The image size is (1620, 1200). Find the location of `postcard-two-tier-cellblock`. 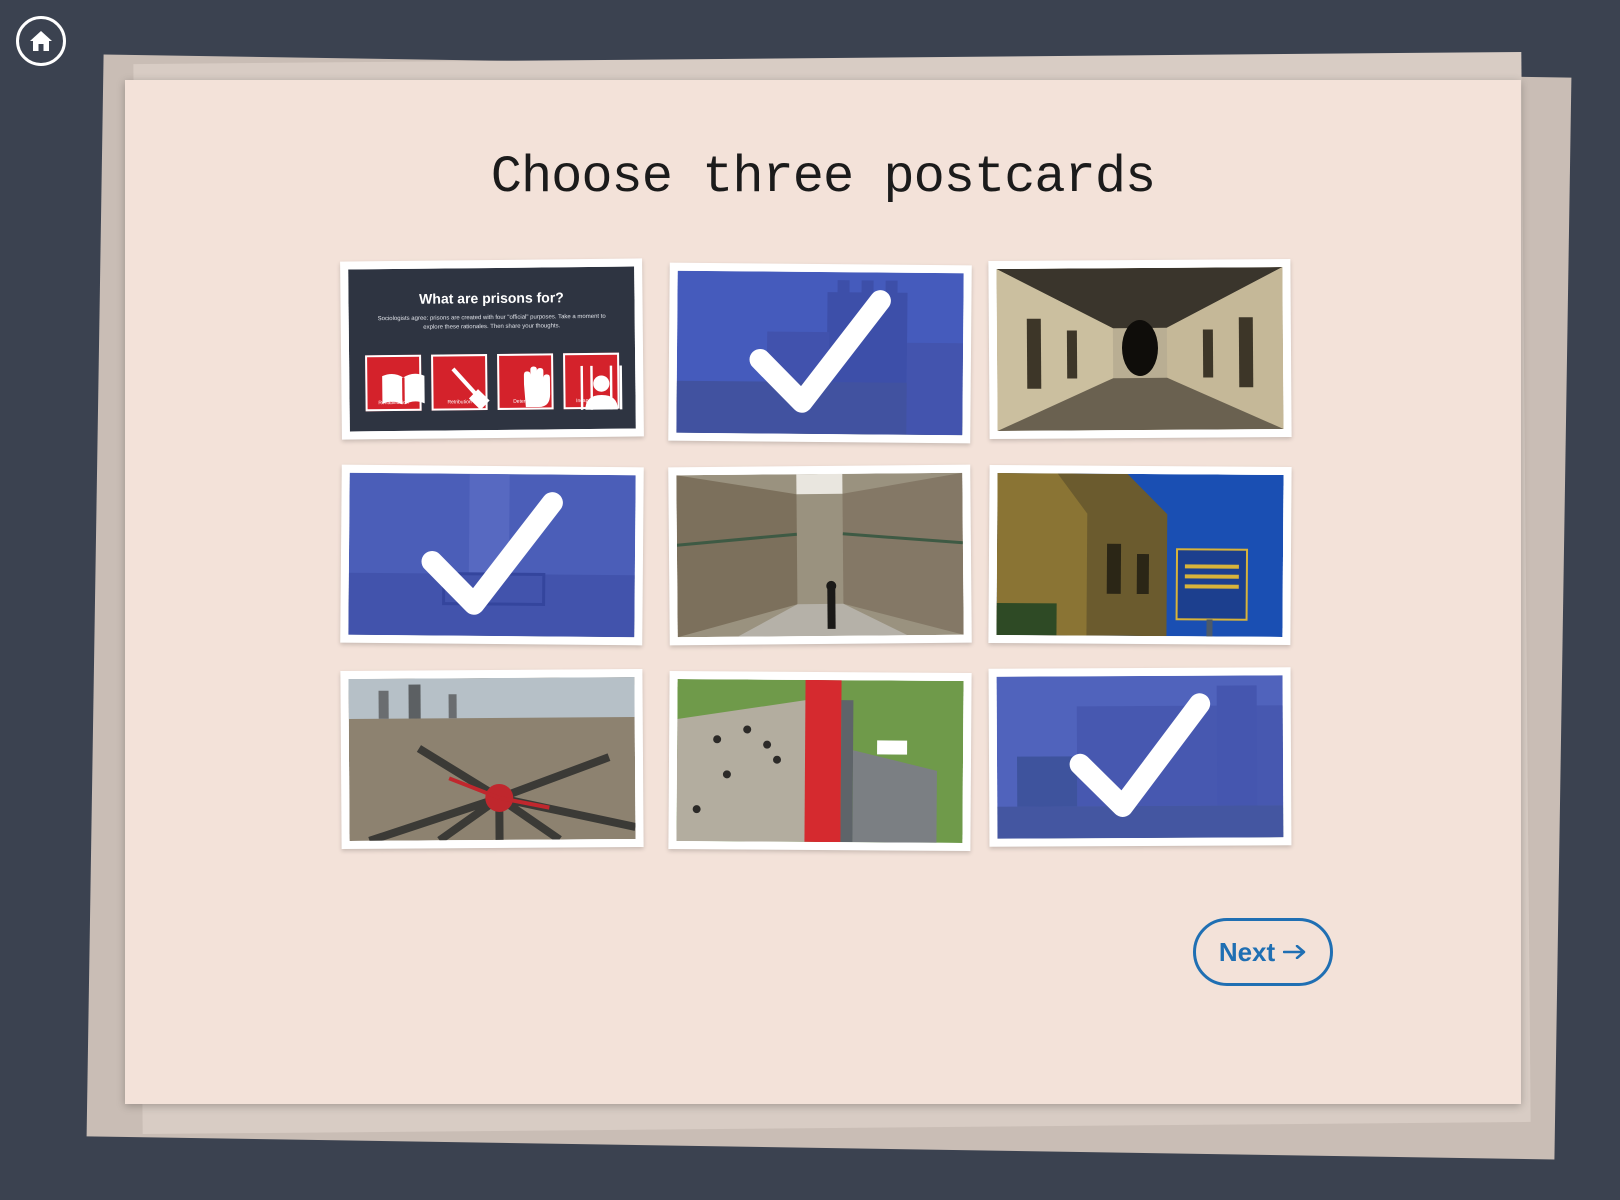

postcard-two-tier-cellblock is located at coordinates (820, 555).